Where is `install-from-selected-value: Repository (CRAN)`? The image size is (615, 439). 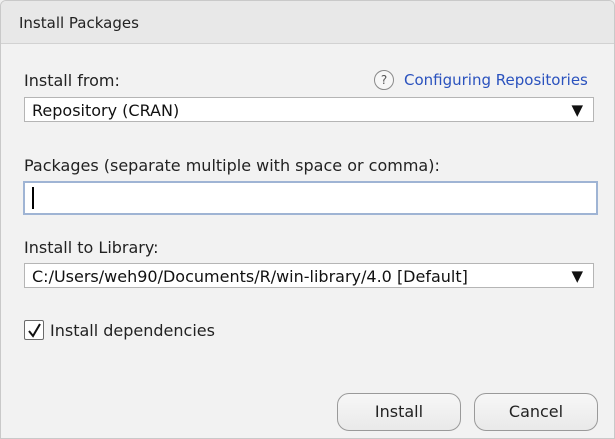 install-from-selected-value: Repository (CRAN) is located at coordinates (106, 110).